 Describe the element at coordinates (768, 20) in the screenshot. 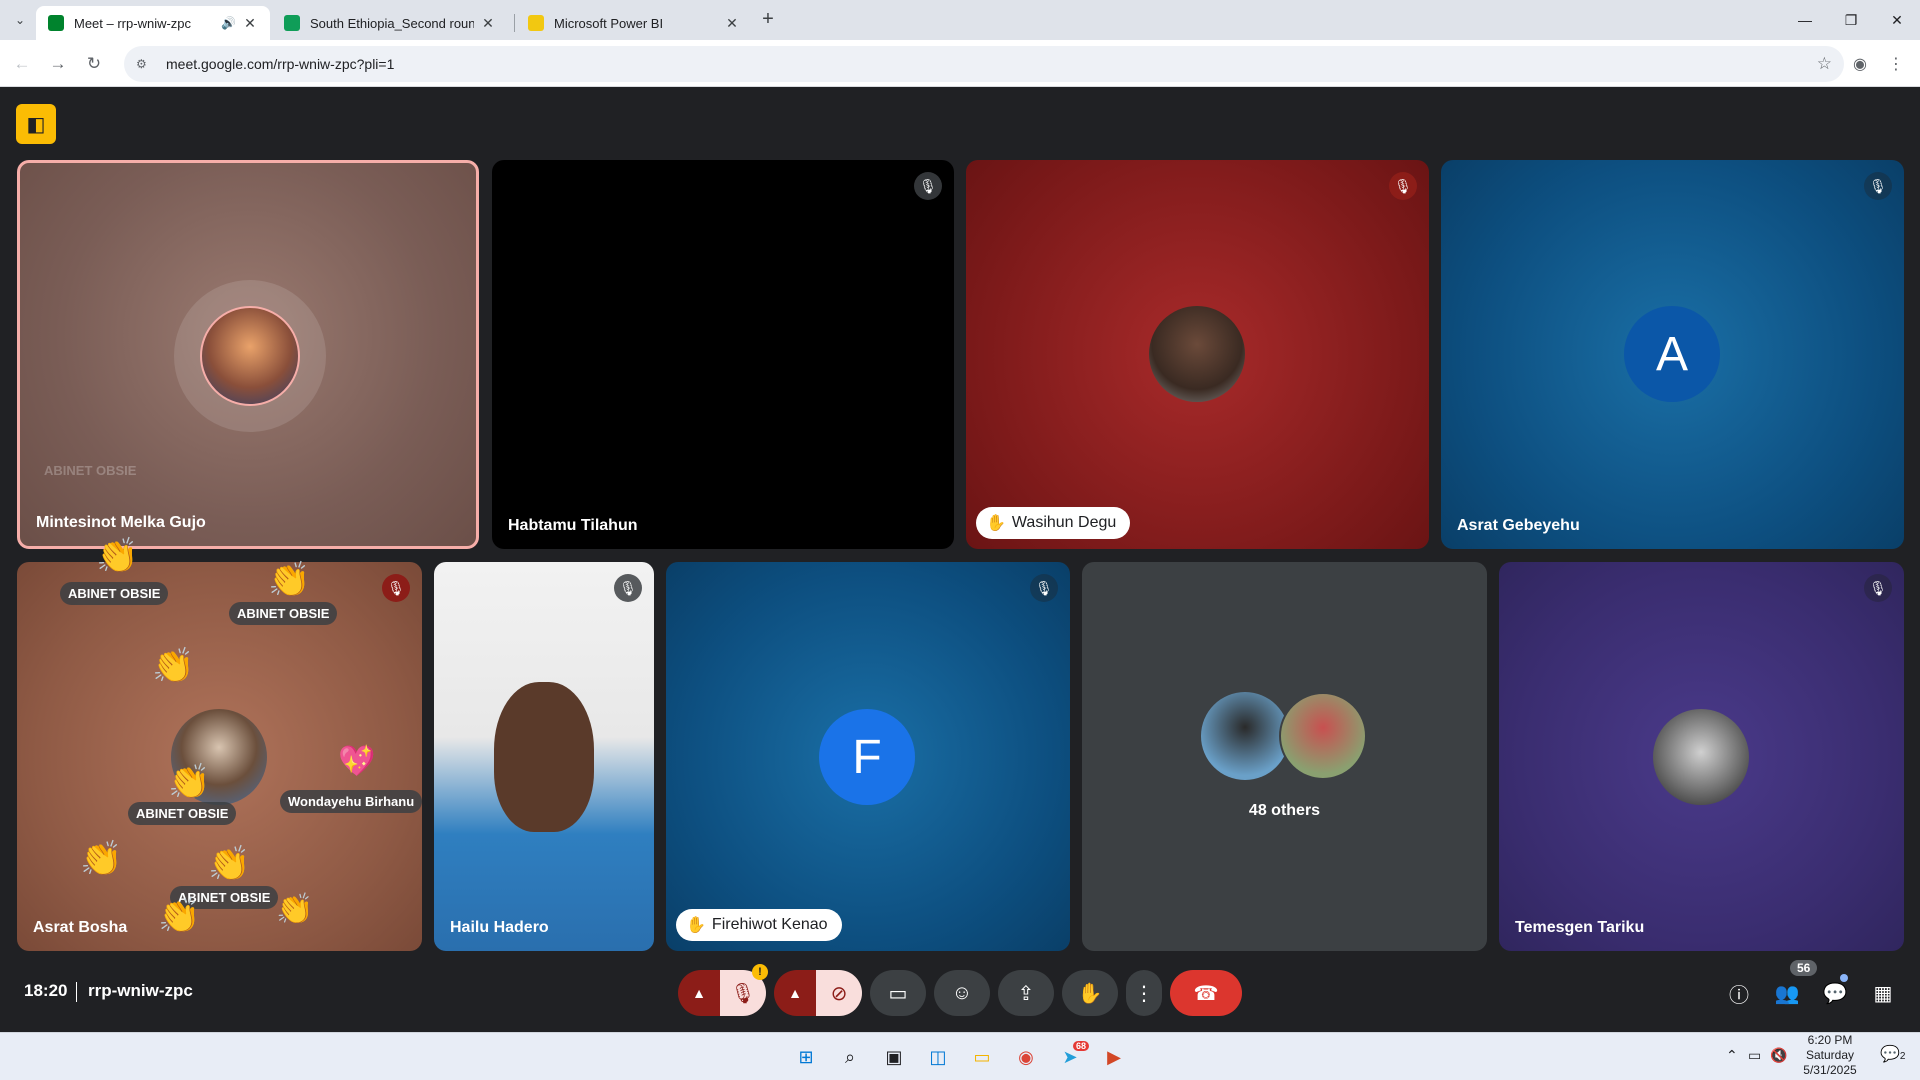

I see `new-tab-button: +` at that location.